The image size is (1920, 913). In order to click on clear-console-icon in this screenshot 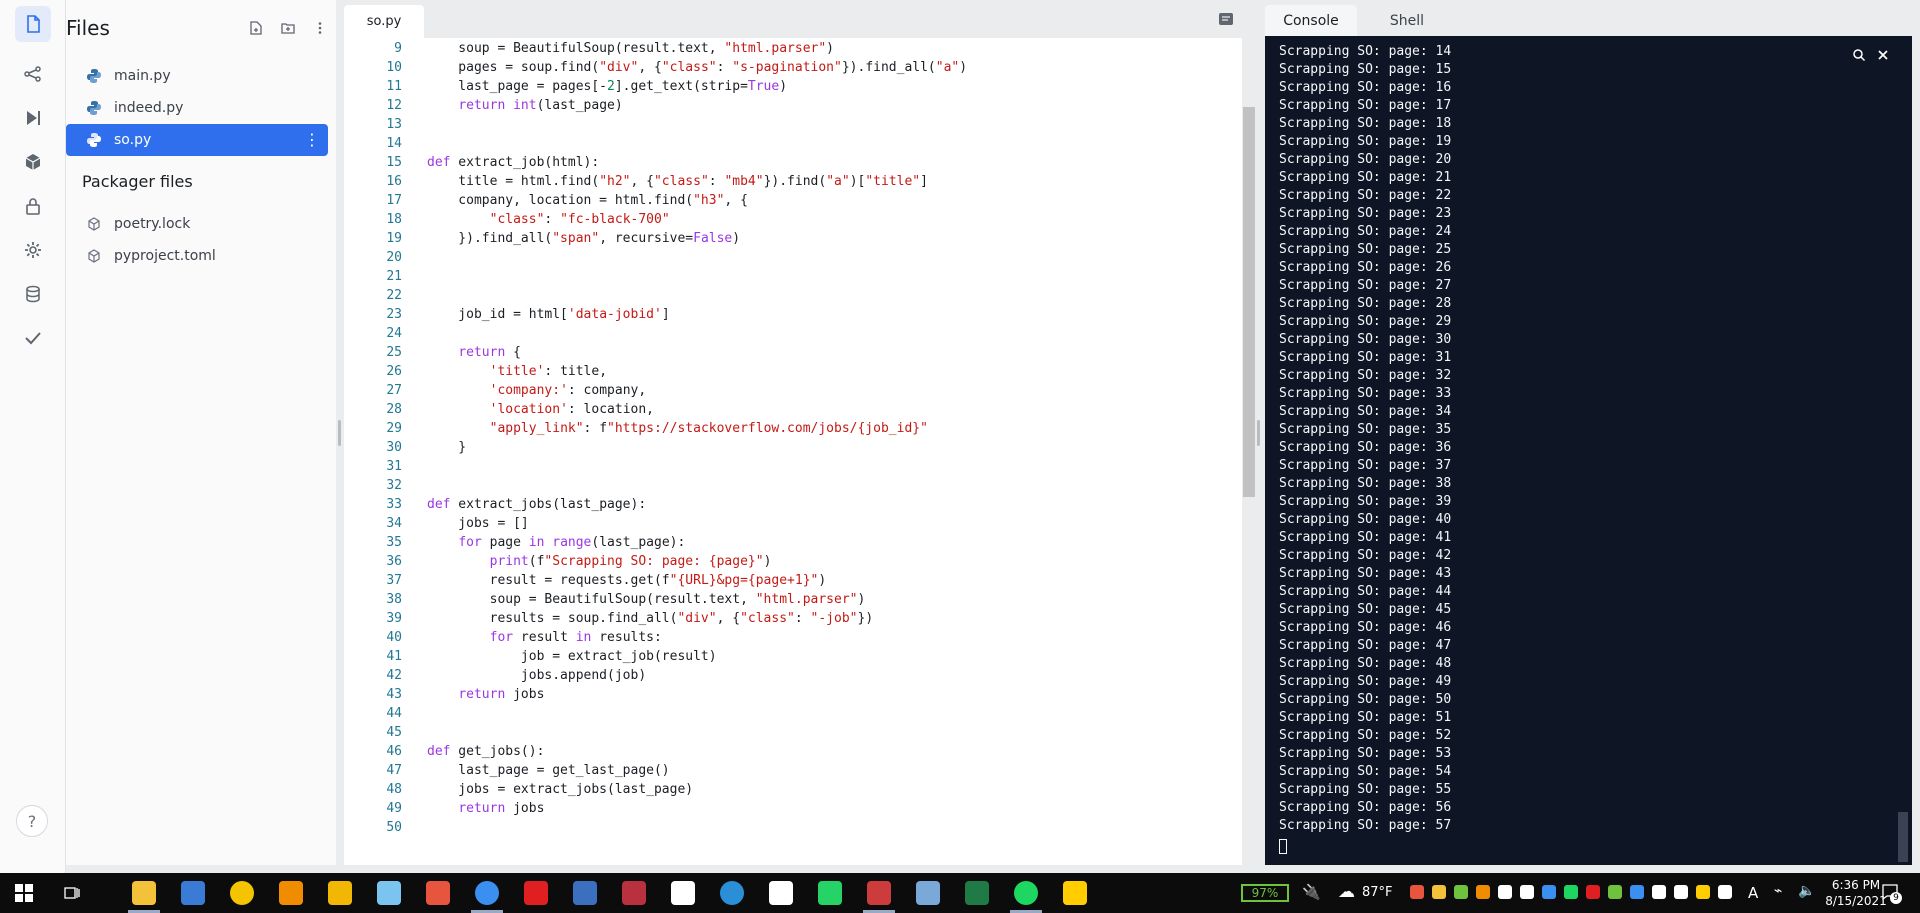, I will do `click(1883, 57)`.